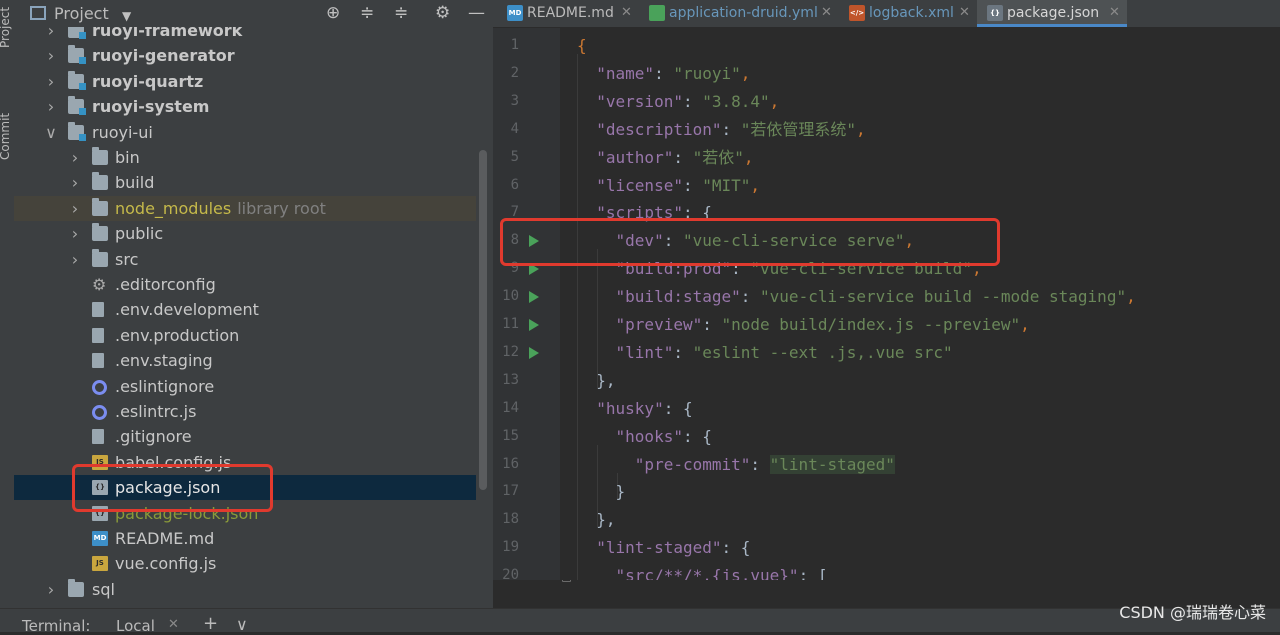  Describe the element at coordinates (151, 107) in the screenshot. I see `tree-item-label: ruoyi-system` at that location.